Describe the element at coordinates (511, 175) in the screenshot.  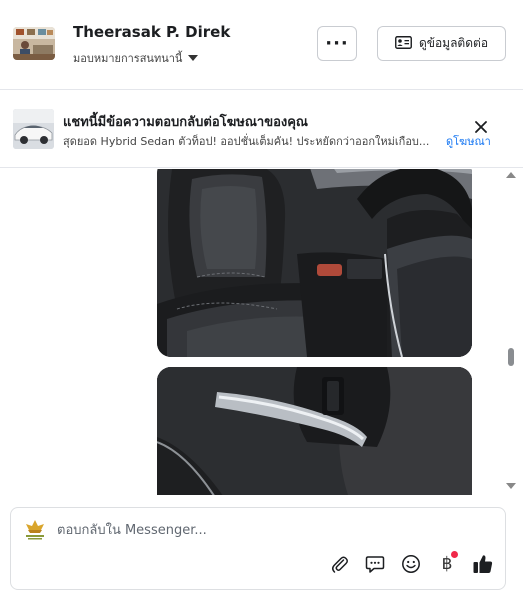
I see `scroll-up-arrow-icon` at that location.